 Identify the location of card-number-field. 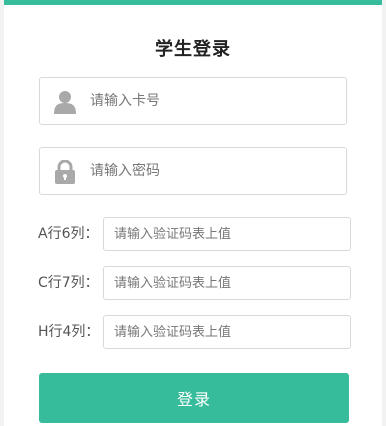
(193, 101).